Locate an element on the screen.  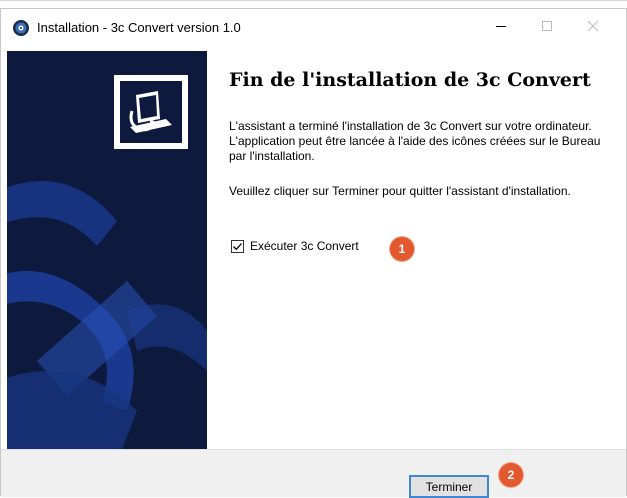
window-title: Installation - 3c Convert version 1.0 is located at coordinates (139, 27).